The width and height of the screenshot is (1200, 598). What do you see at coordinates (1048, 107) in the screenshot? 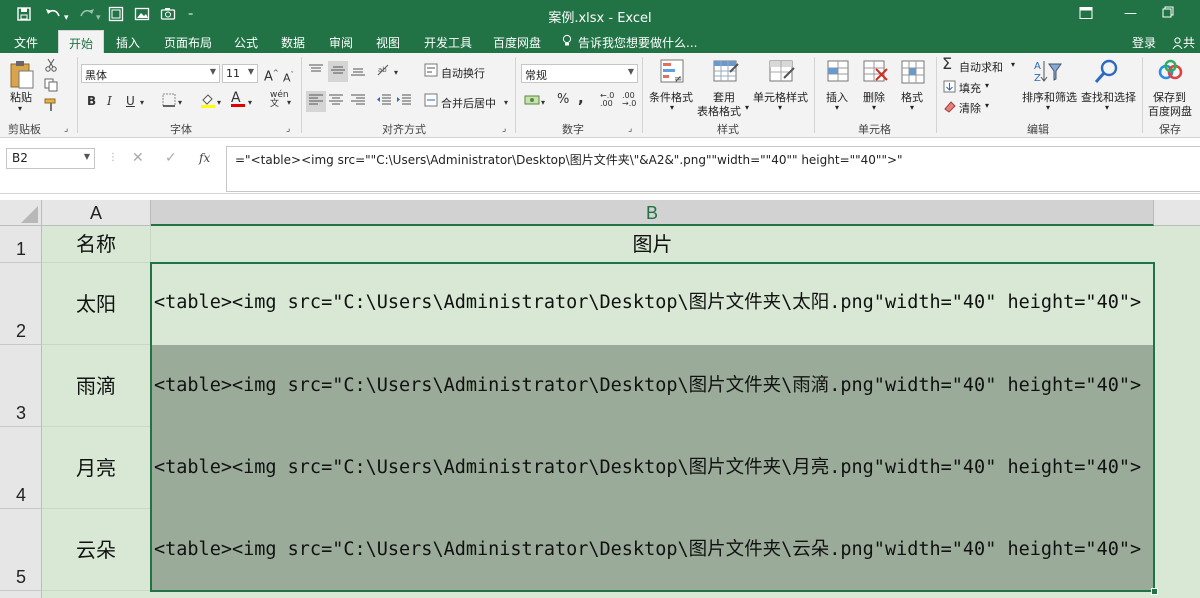
I see `sort-dropdown-icon: ▾` at bounding box center [1048, 107].